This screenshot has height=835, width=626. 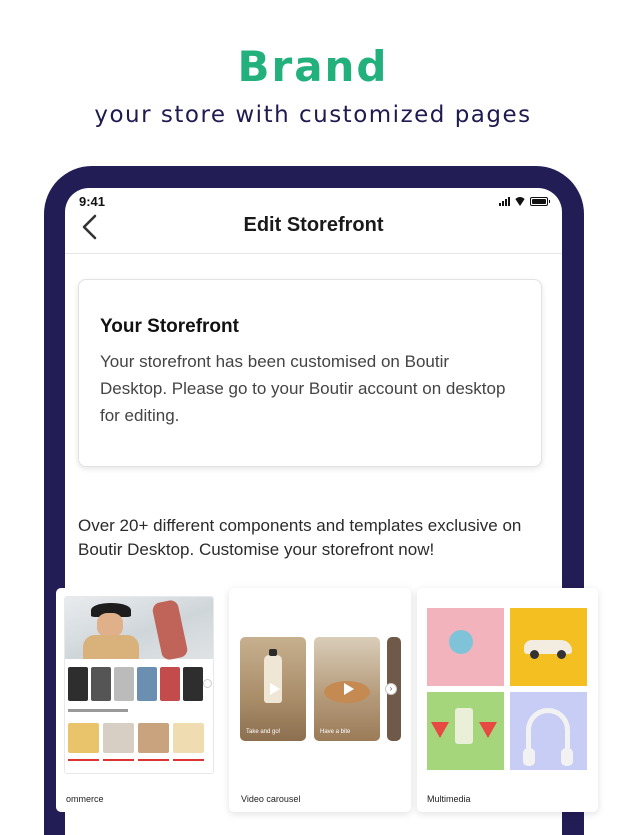 I want to click on signal-icon, so click(x=504, y=201).